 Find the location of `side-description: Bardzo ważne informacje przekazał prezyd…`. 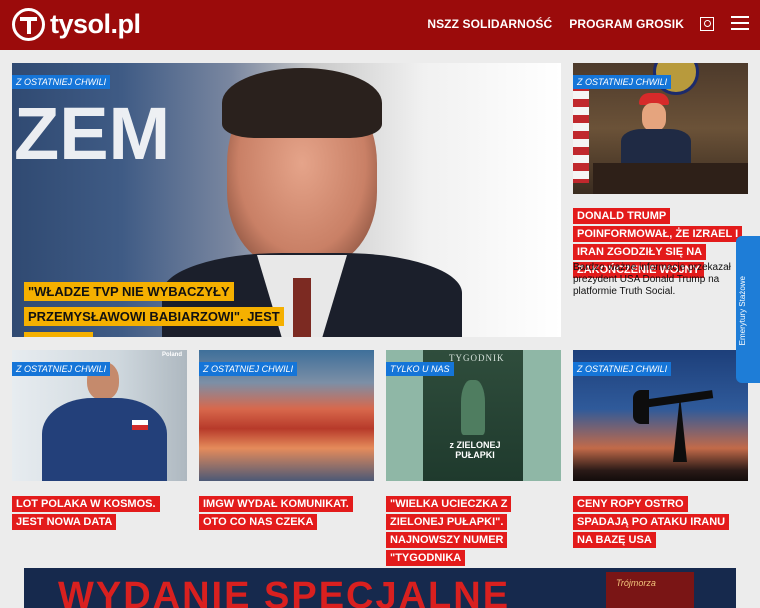

side-description: Bardzo ważne informacje przekazał prezyd… is located at coordinates (652, 279).